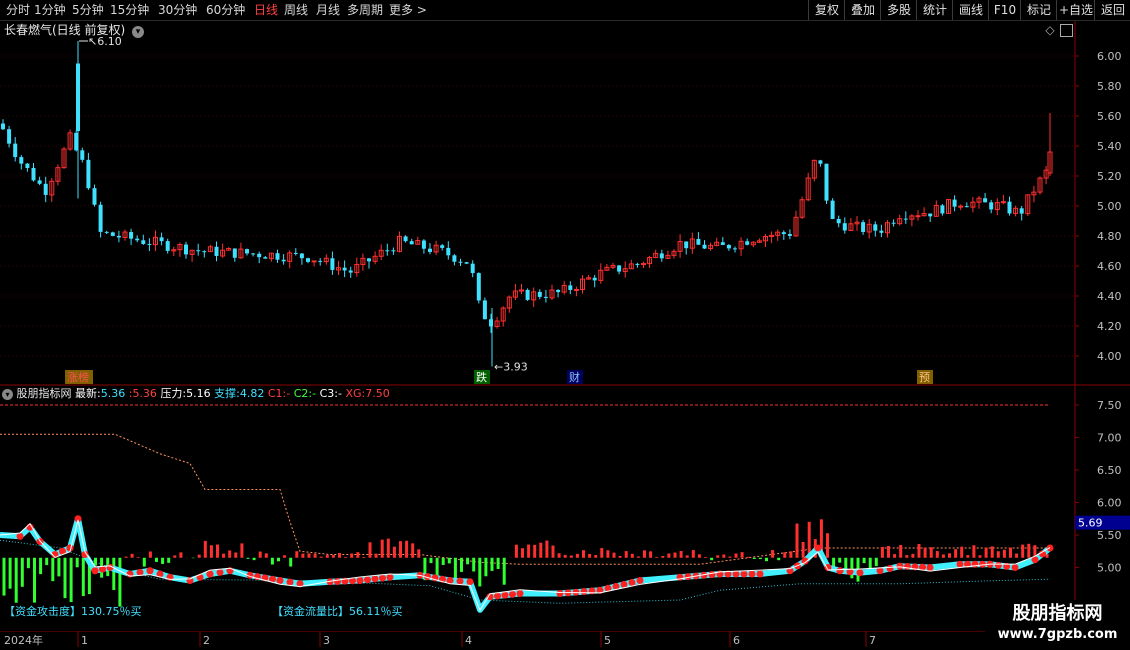 The height and width of the screenshot is (650, 1130). What do you see at coordinates (225, 10) in the screenshot?
I see `period-tab-5: 60分钟` at bounding box center [225, 10].